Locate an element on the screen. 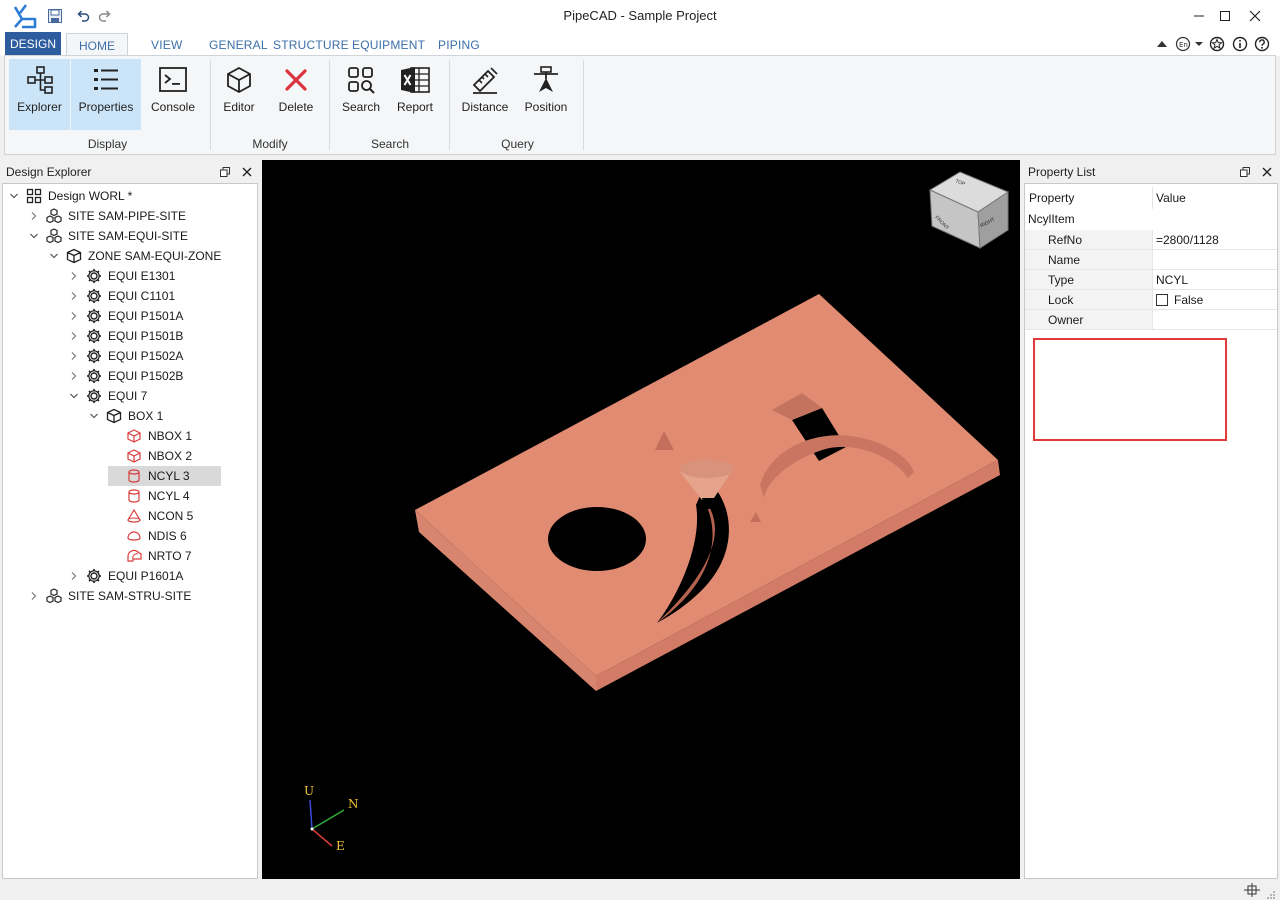 The height and width of the screenshot is (900, 1280). tree-item: EQUI P1601A is located at coordinates (125, 576).